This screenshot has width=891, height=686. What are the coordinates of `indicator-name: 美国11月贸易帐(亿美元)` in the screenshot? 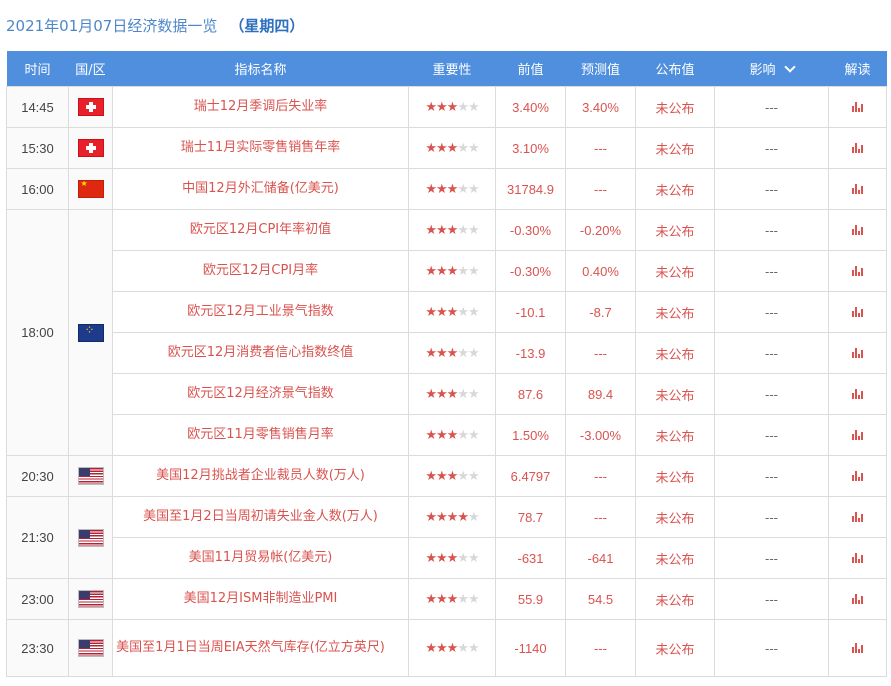 It's located at (260, 558).